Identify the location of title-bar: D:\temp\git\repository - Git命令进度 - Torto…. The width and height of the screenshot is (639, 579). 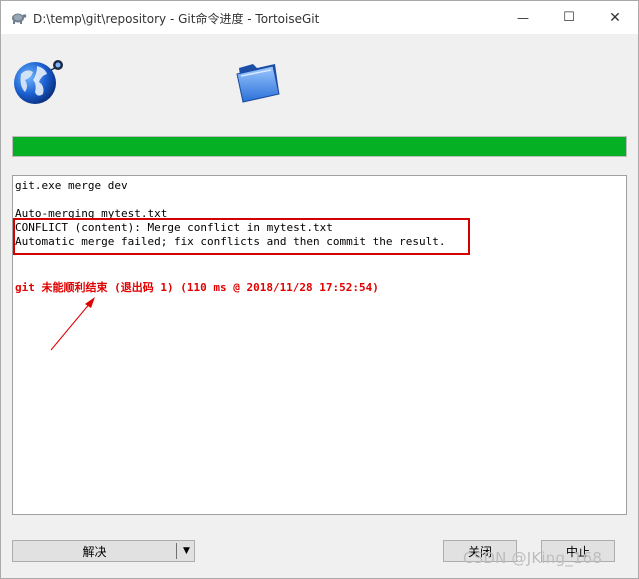
(319, 17).